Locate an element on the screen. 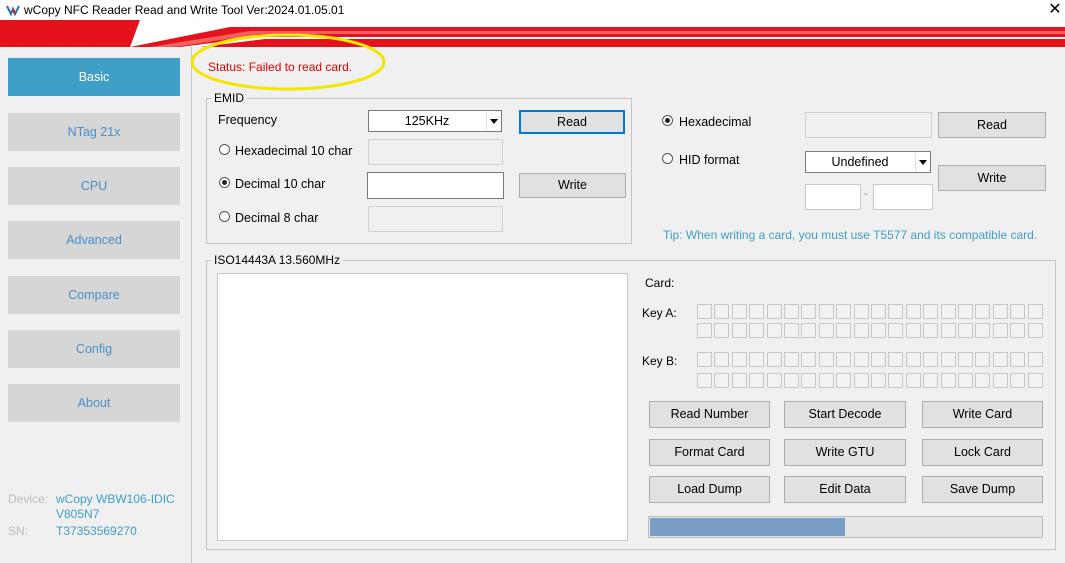 This screenshot has width=1065, height=563. sidebar-item-about: About is located at coordinates (94, 403).